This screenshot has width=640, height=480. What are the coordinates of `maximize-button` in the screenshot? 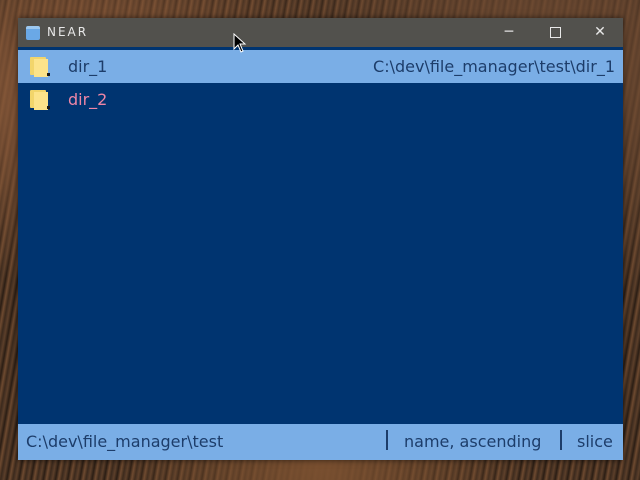 It's located at (555, 32).